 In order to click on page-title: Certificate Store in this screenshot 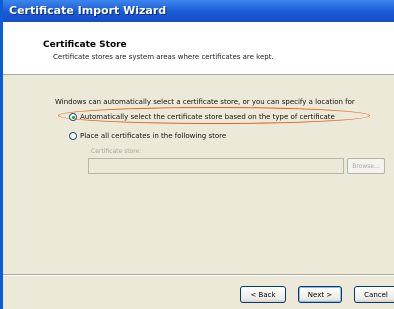, I will do `click(85, 45)`.